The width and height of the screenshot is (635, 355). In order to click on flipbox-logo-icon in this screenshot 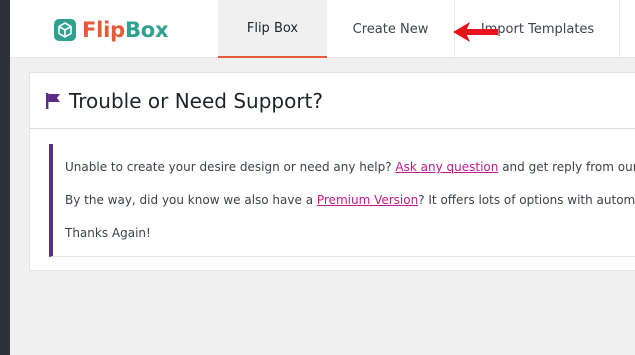, I will do `click(65, 30)`.